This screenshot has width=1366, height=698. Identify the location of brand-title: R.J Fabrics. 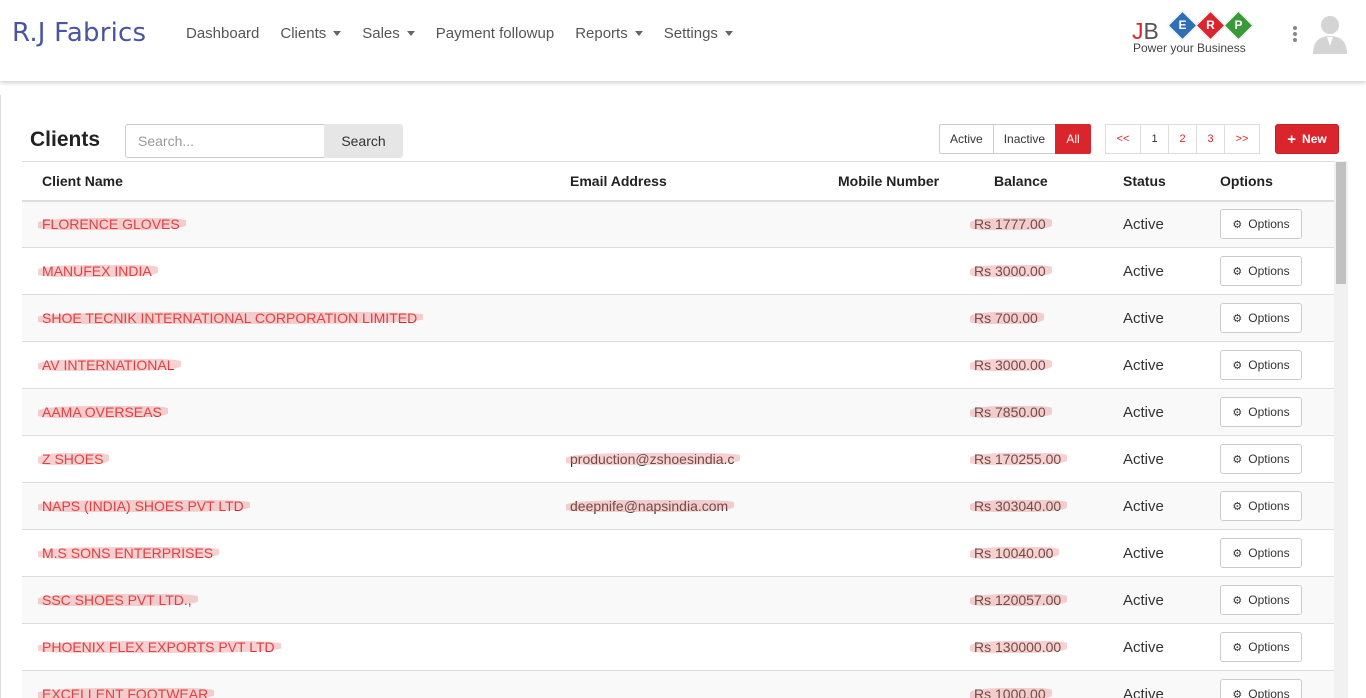
(79, 33).